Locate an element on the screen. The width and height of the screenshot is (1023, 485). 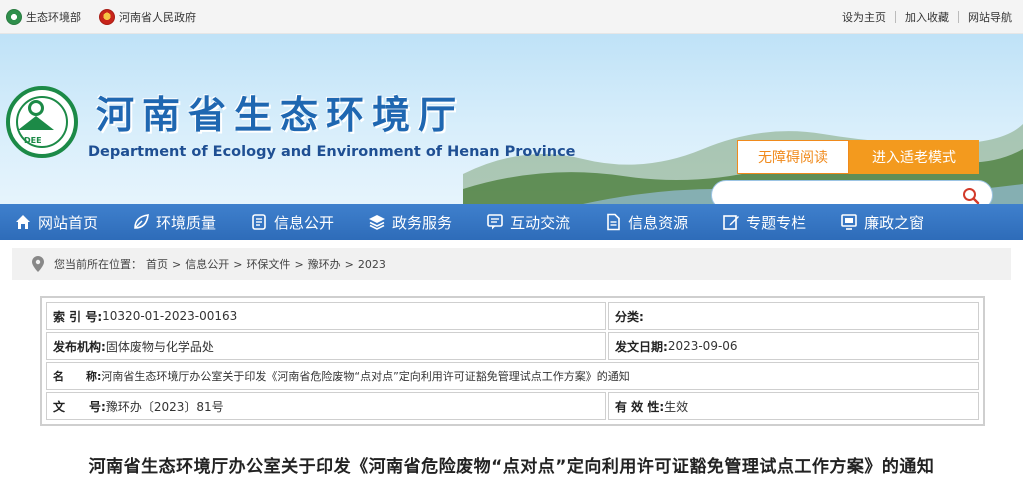
document-number-cell: 文 号: 豫环办〔2023〕81号 is located at coordinates (326, 406).